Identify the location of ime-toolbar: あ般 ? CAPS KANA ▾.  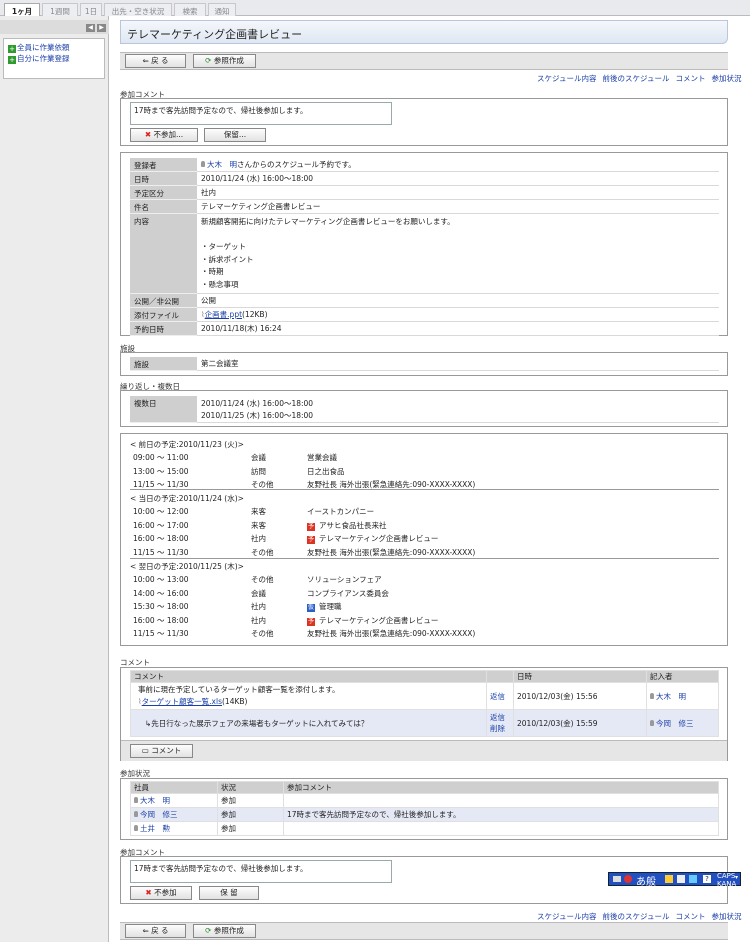
(674, 880).